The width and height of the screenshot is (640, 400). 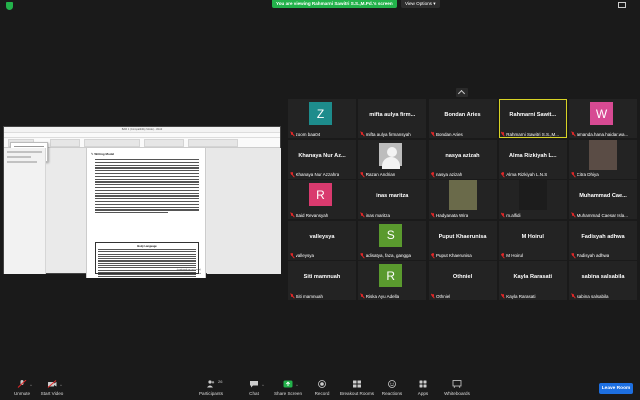 What do you see at coordinates (457, 390) in the screenshot?
I see `whiteboards-button: Whiteboards` at bounding box center [457, 390].